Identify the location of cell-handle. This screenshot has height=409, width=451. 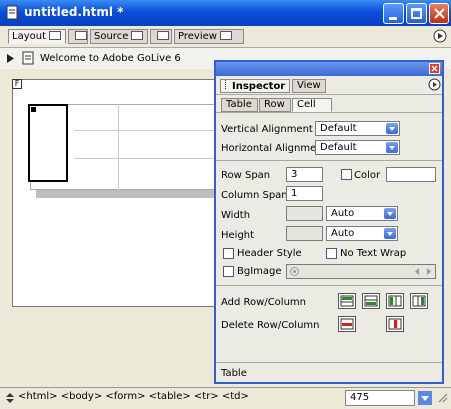
(33, 109).